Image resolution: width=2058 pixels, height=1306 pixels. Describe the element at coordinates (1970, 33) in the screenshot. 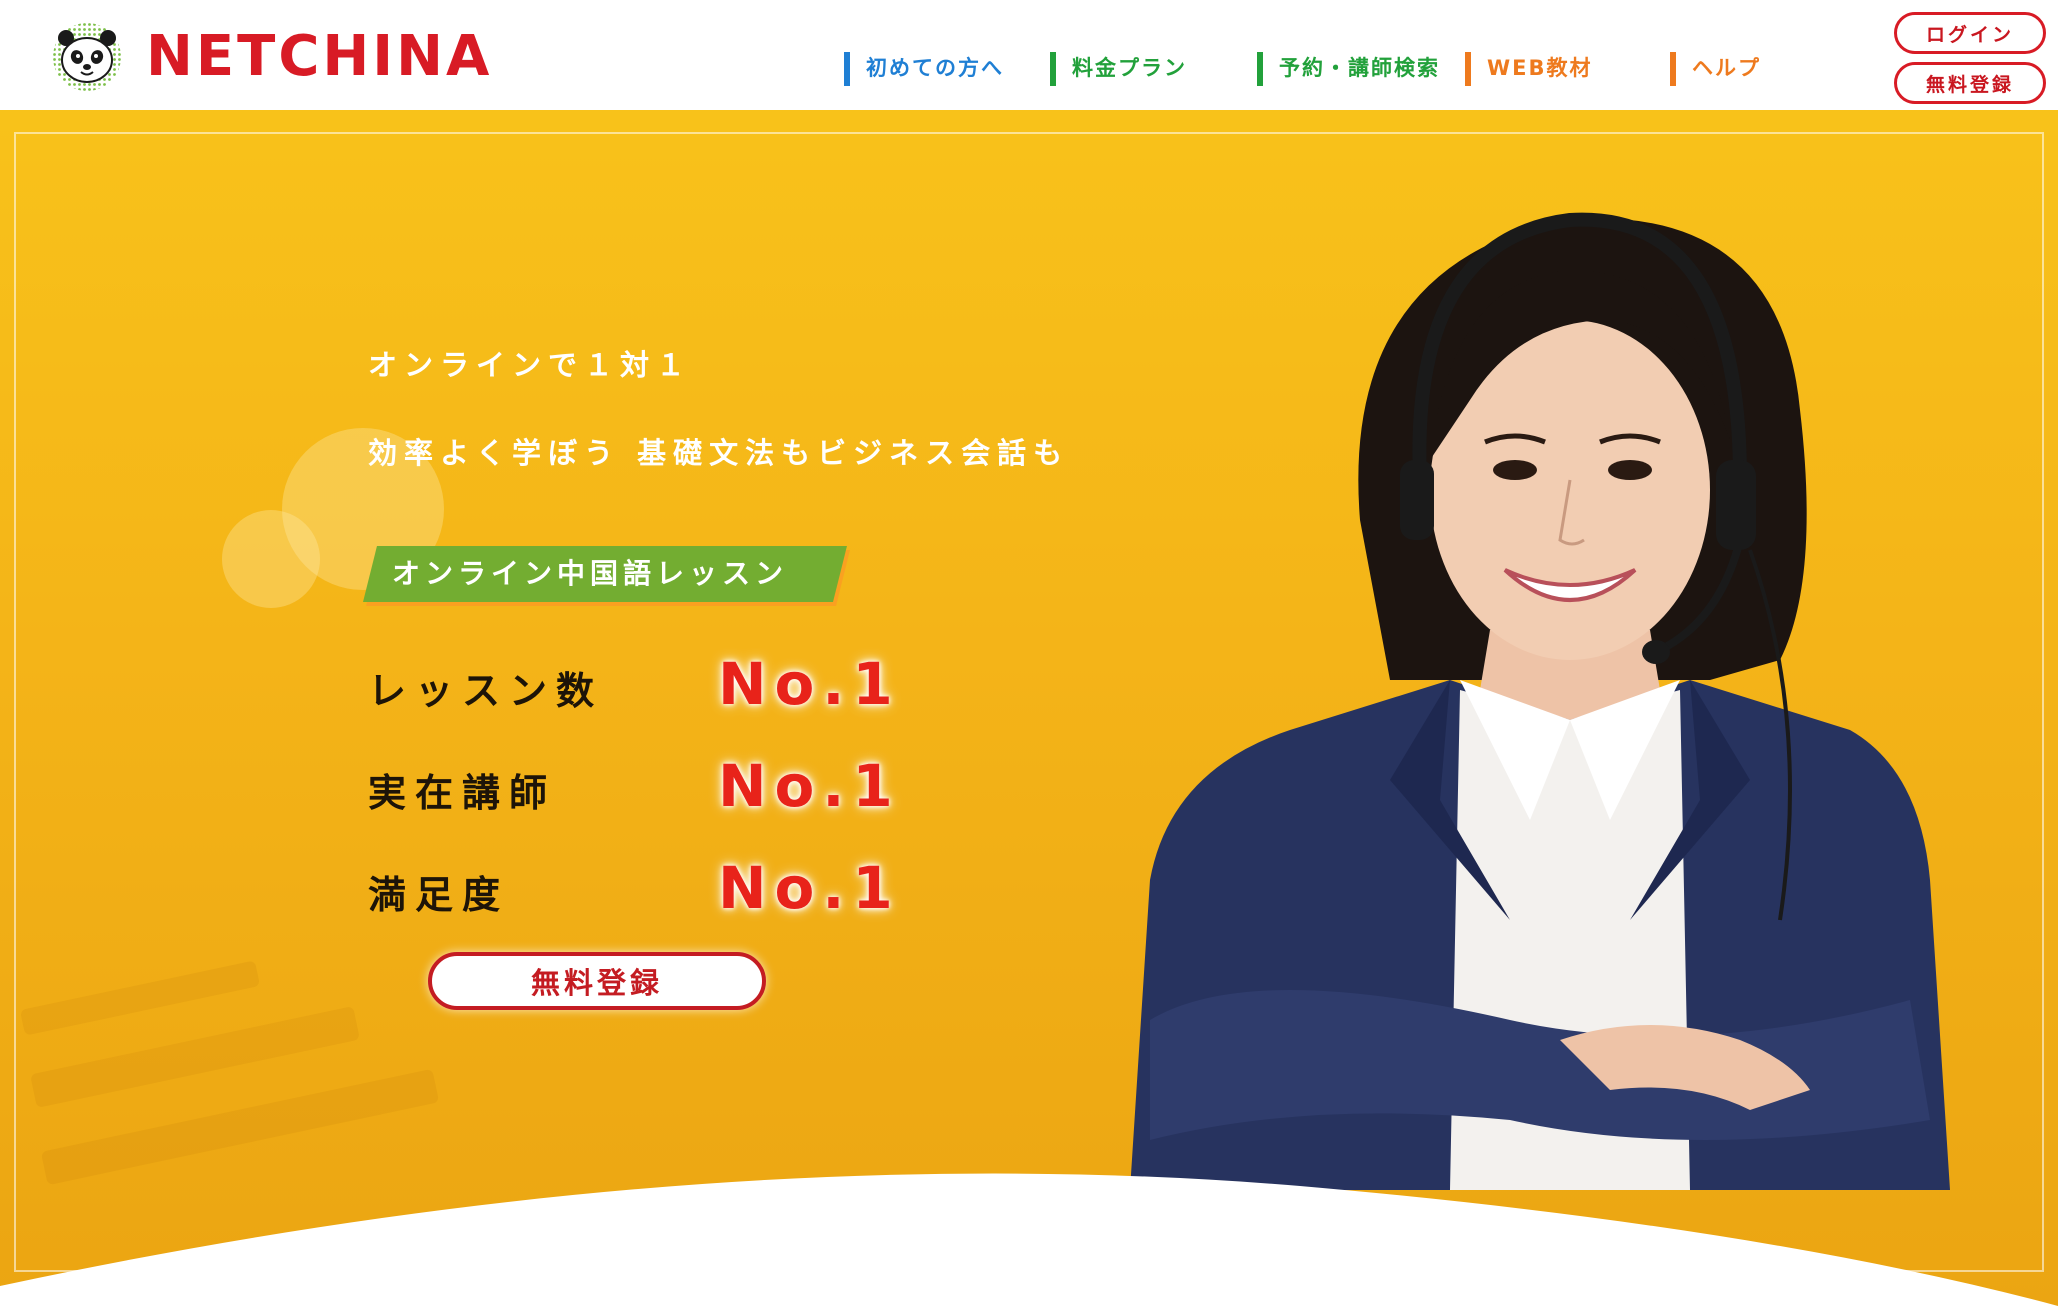

I see `login-button: ログイン` at that location.